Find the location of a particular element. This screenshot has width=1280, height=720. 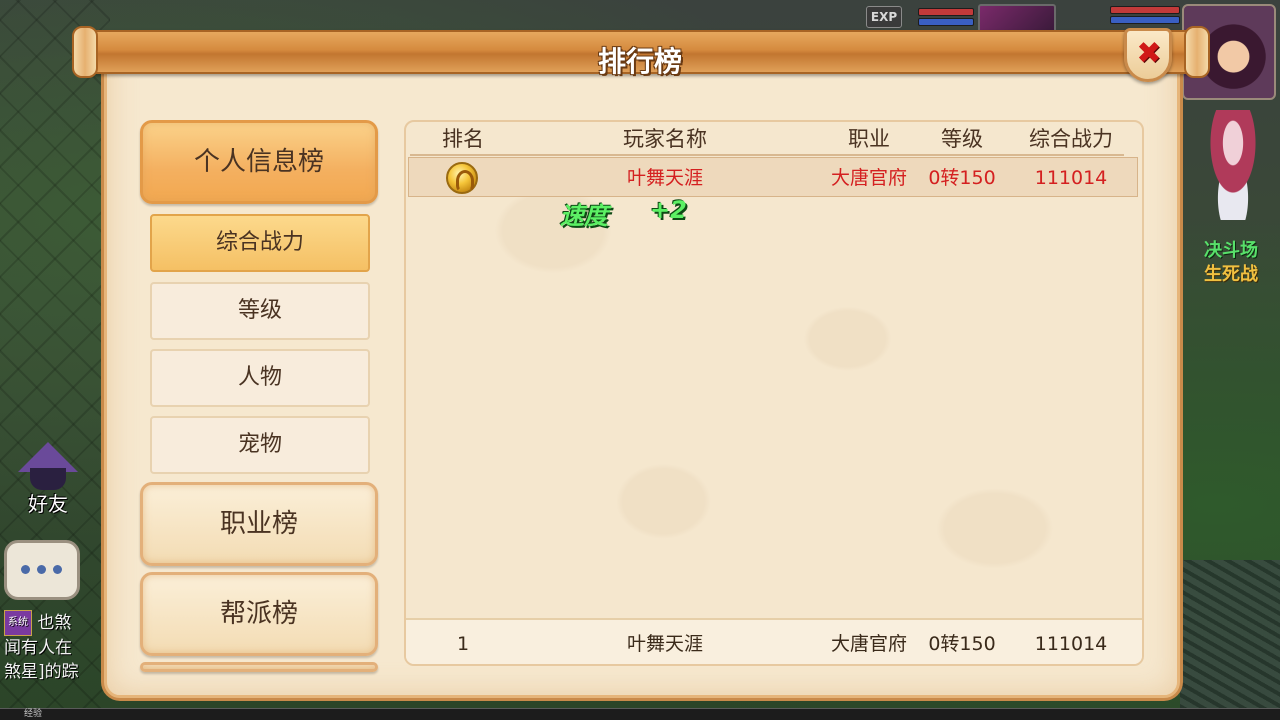

nav-sub-combat-power: 综合战力 is located at coordinates (260, 243).